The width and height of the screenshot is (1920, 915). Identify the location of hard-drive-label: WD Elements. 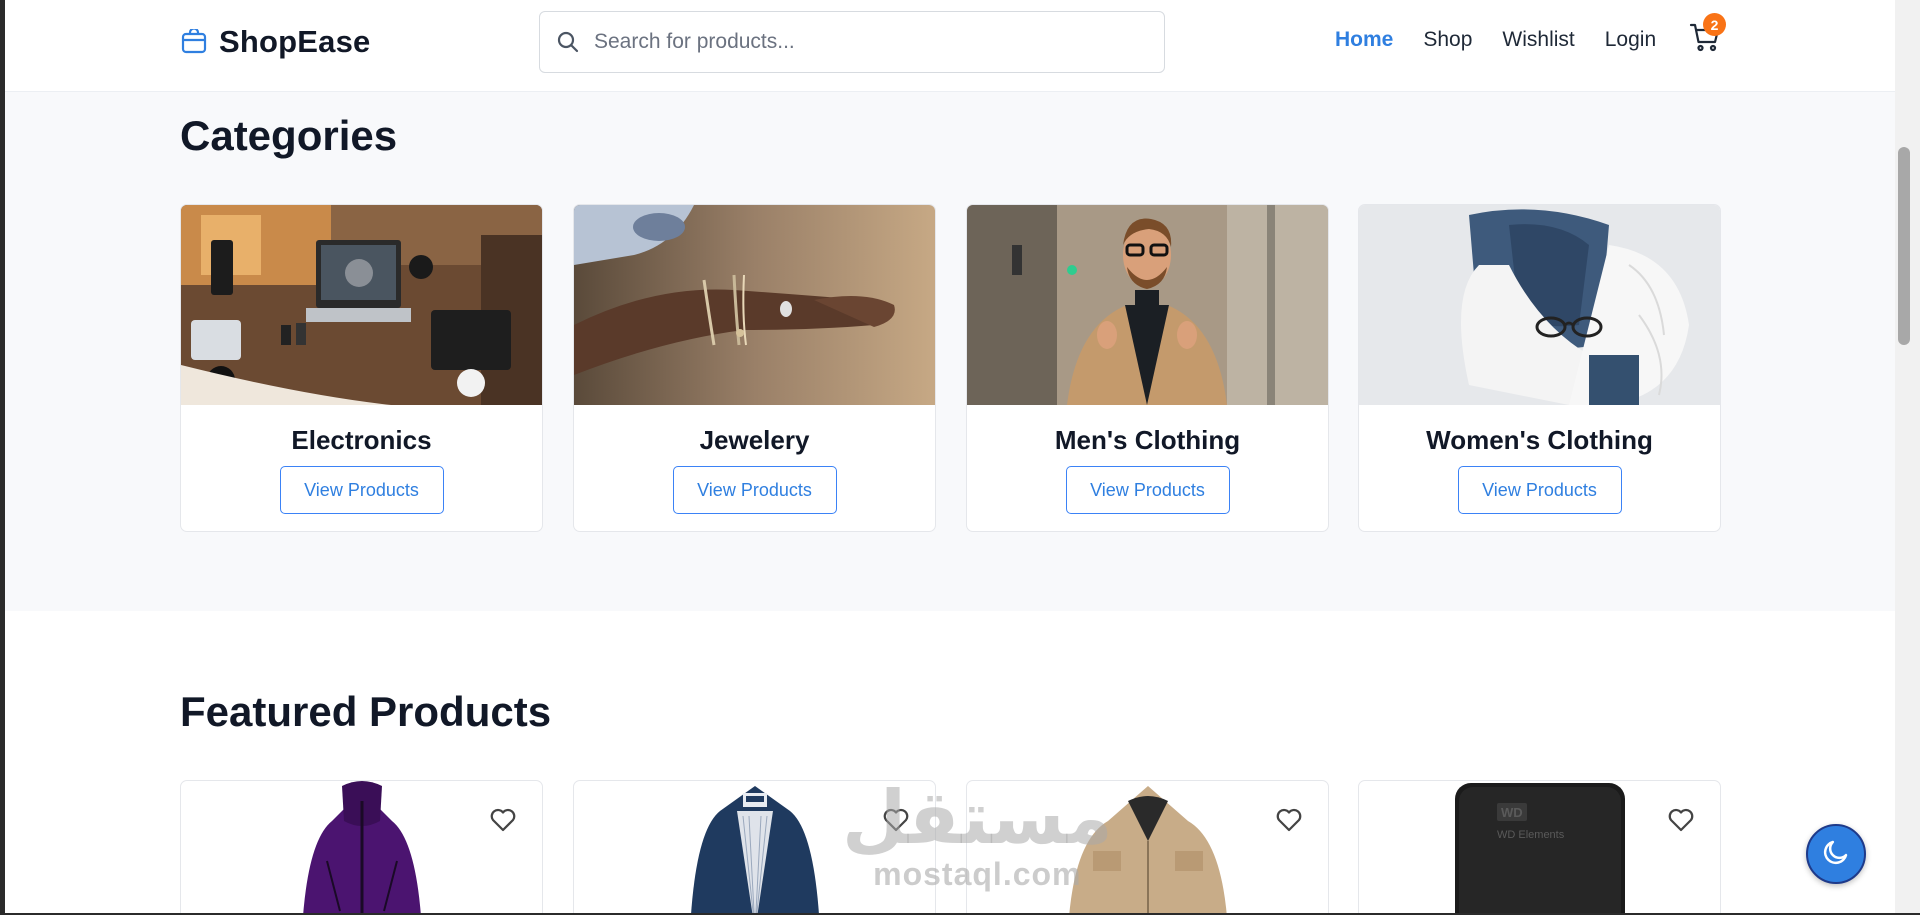
(1531, 835).